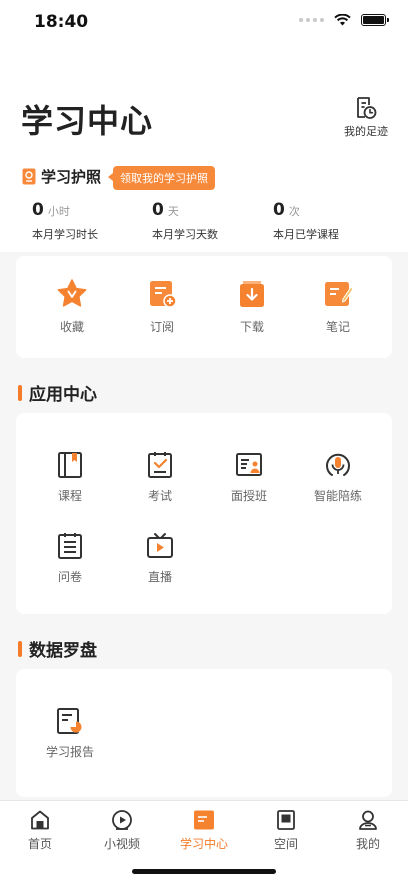  I want to click on subscribe-icon, so click(163, 294).